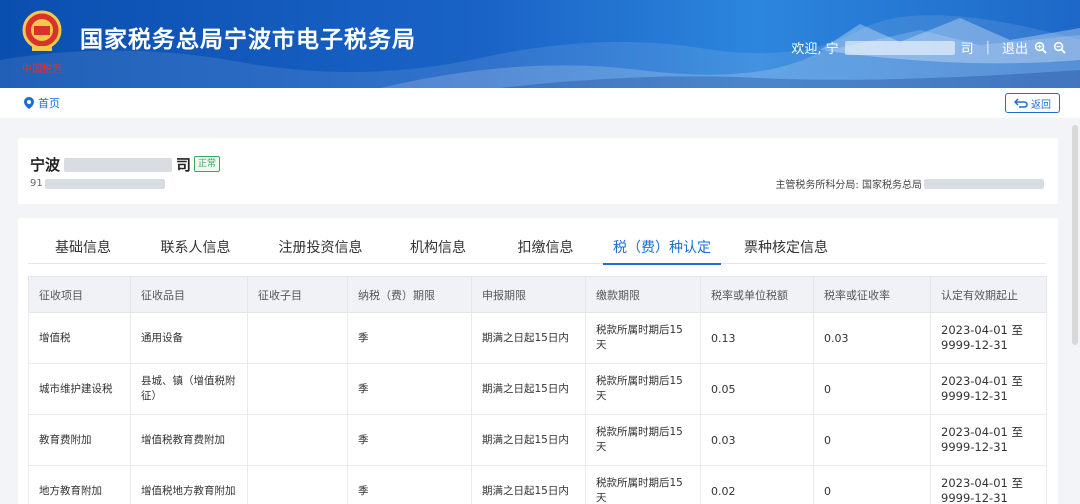 This screenshot has height=504, width=1080. Describe the element at coordinates (872, 338) in the screenshot. I see `cell-levy-rate: 0.03` at that location.